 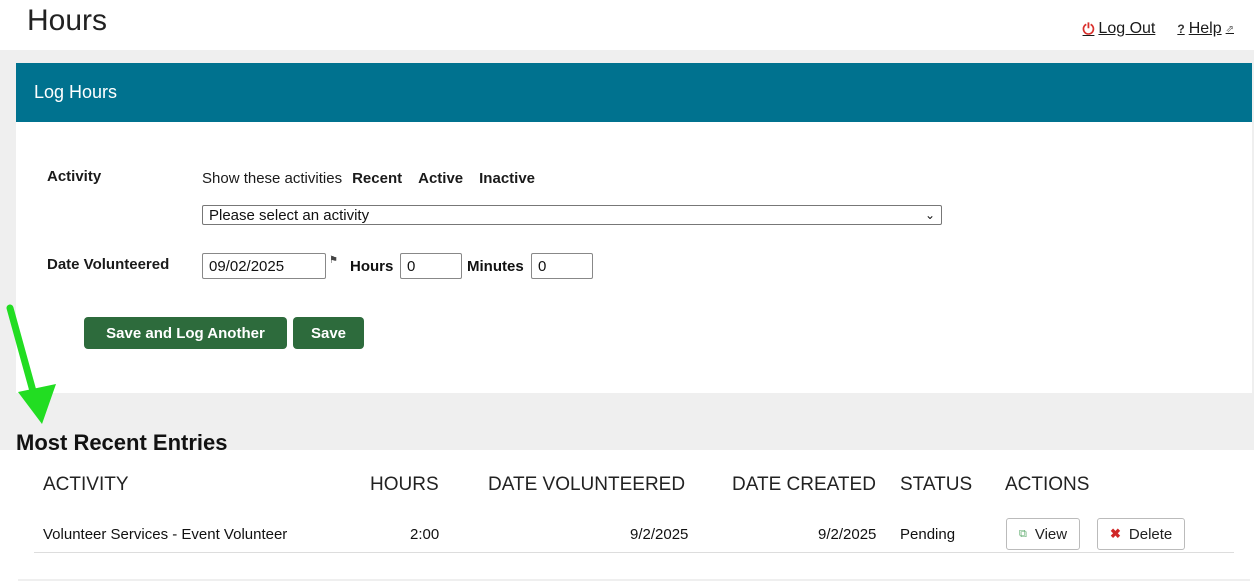 What do you see at coordinates (1229, 29) in the screenshot?
I see `external-link-icon: ⇗` at bounding box center [1229, 29].